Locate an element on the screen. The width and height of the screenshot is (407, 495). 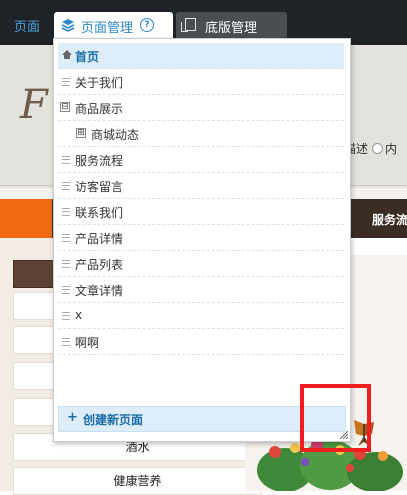
page-menu-item-guestbook: 访客留言 is located at coordinates (201, 186).